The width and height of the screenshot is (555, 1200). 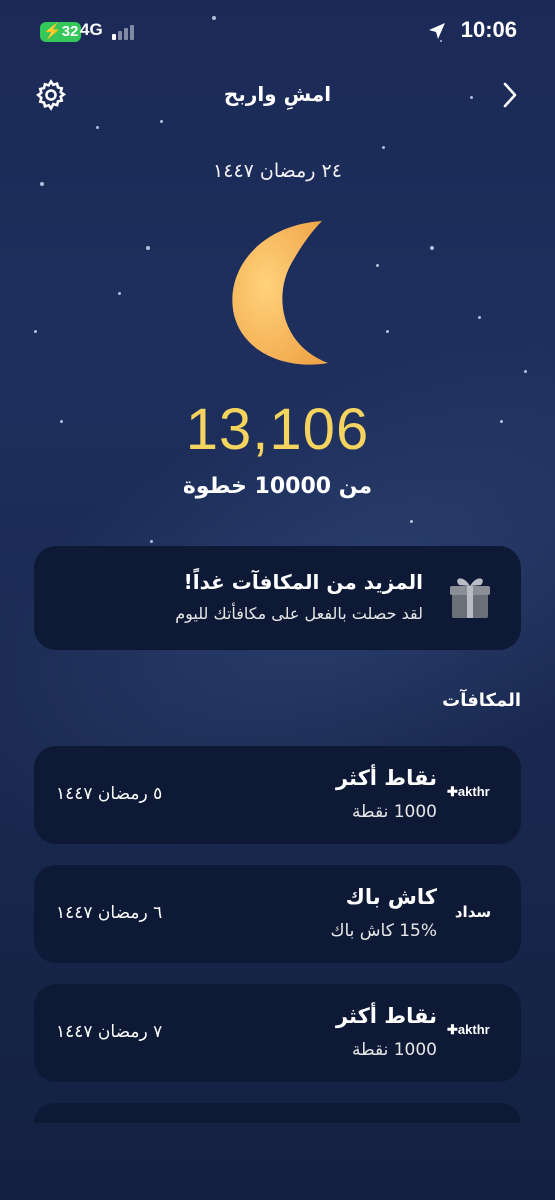 I want to click on gift-icon, so click(x=470, y=598).